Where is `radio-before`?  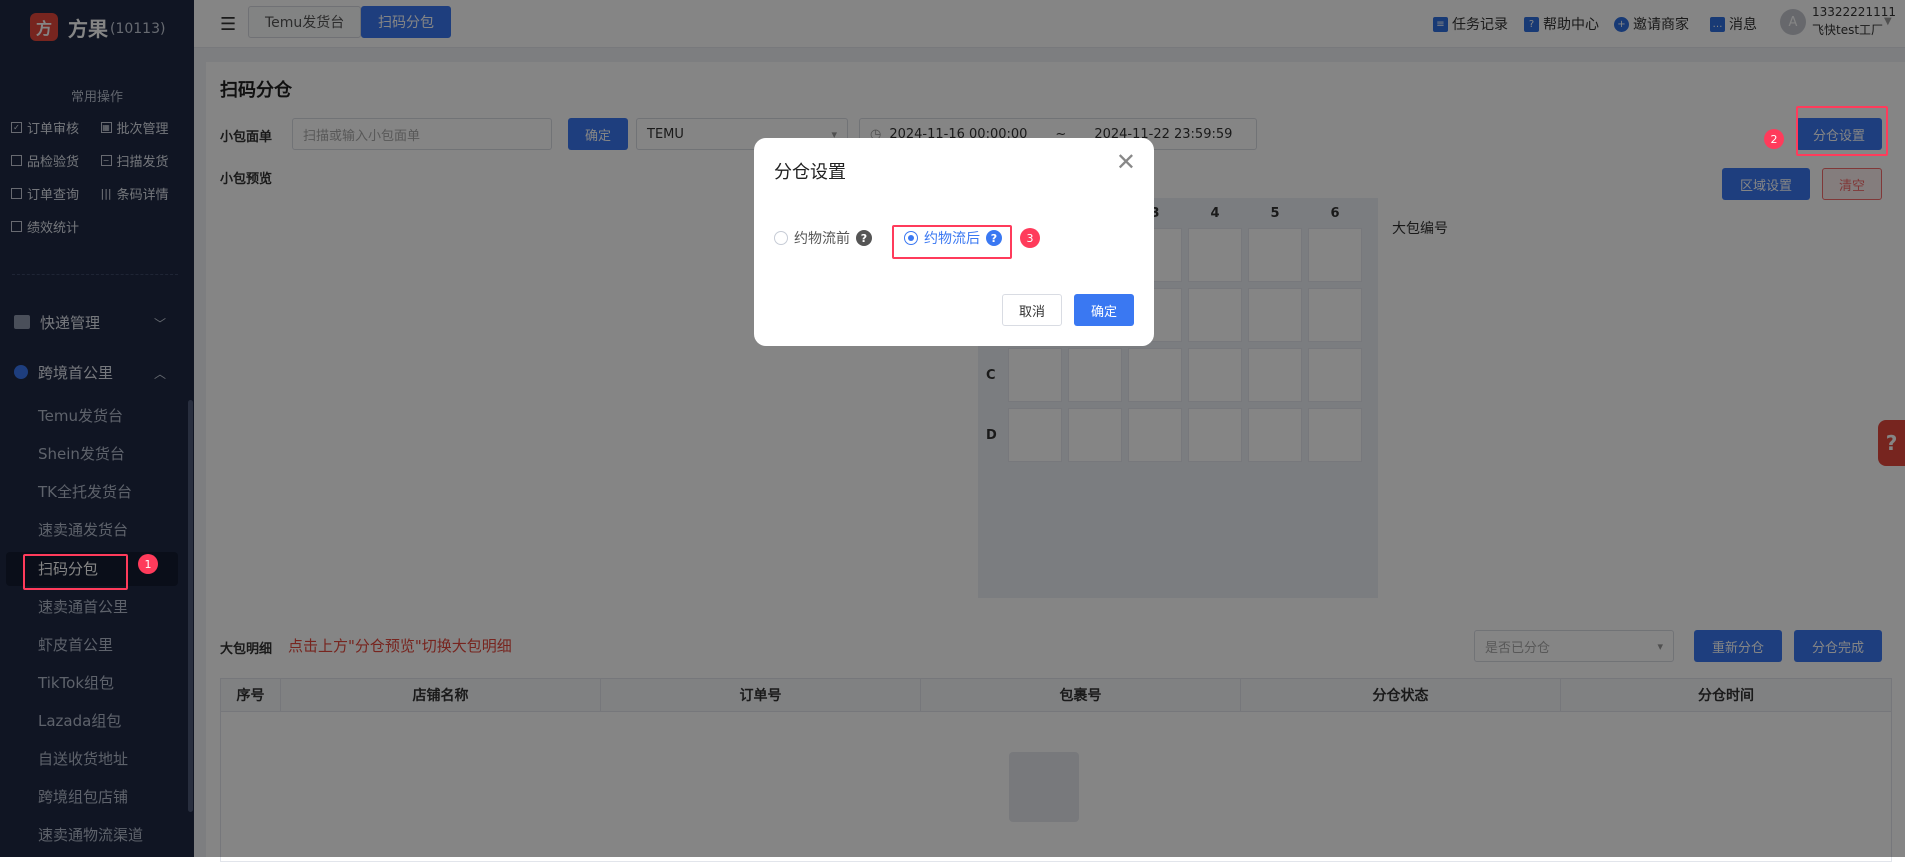
radio-before is located at coordinates (781, 238).